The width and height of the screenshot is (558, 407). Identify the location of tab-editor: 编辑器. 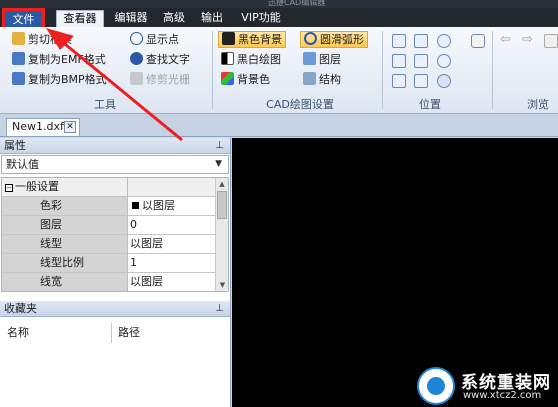
(131, 18).